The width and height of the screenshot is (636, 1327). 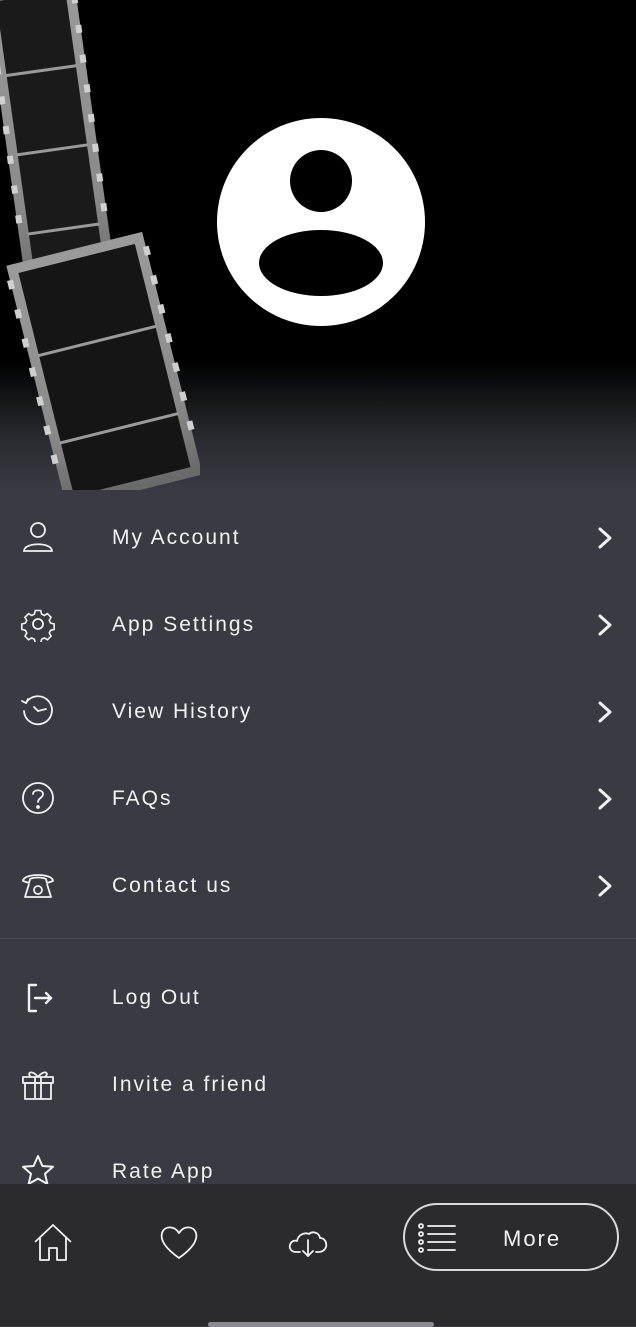 What do you see at coordinates (38, 997) in the screenshot?
I see `logout-icon` at bounding box center [38, 997].